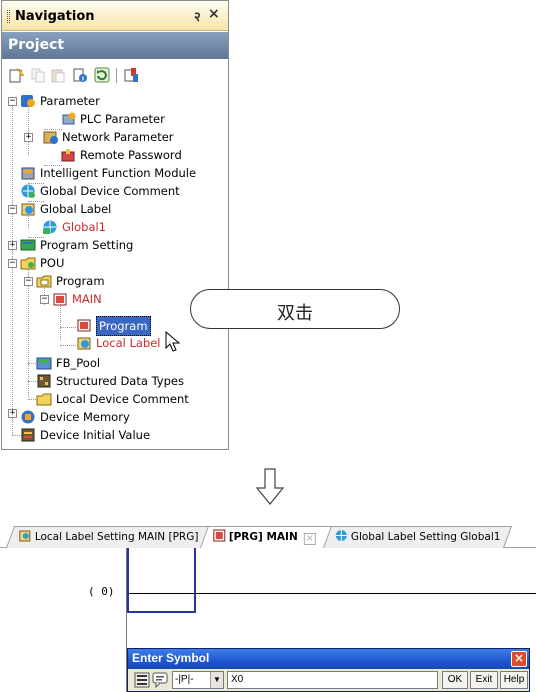  I want to click on collapse-main-icon: −, so click(44, 299).